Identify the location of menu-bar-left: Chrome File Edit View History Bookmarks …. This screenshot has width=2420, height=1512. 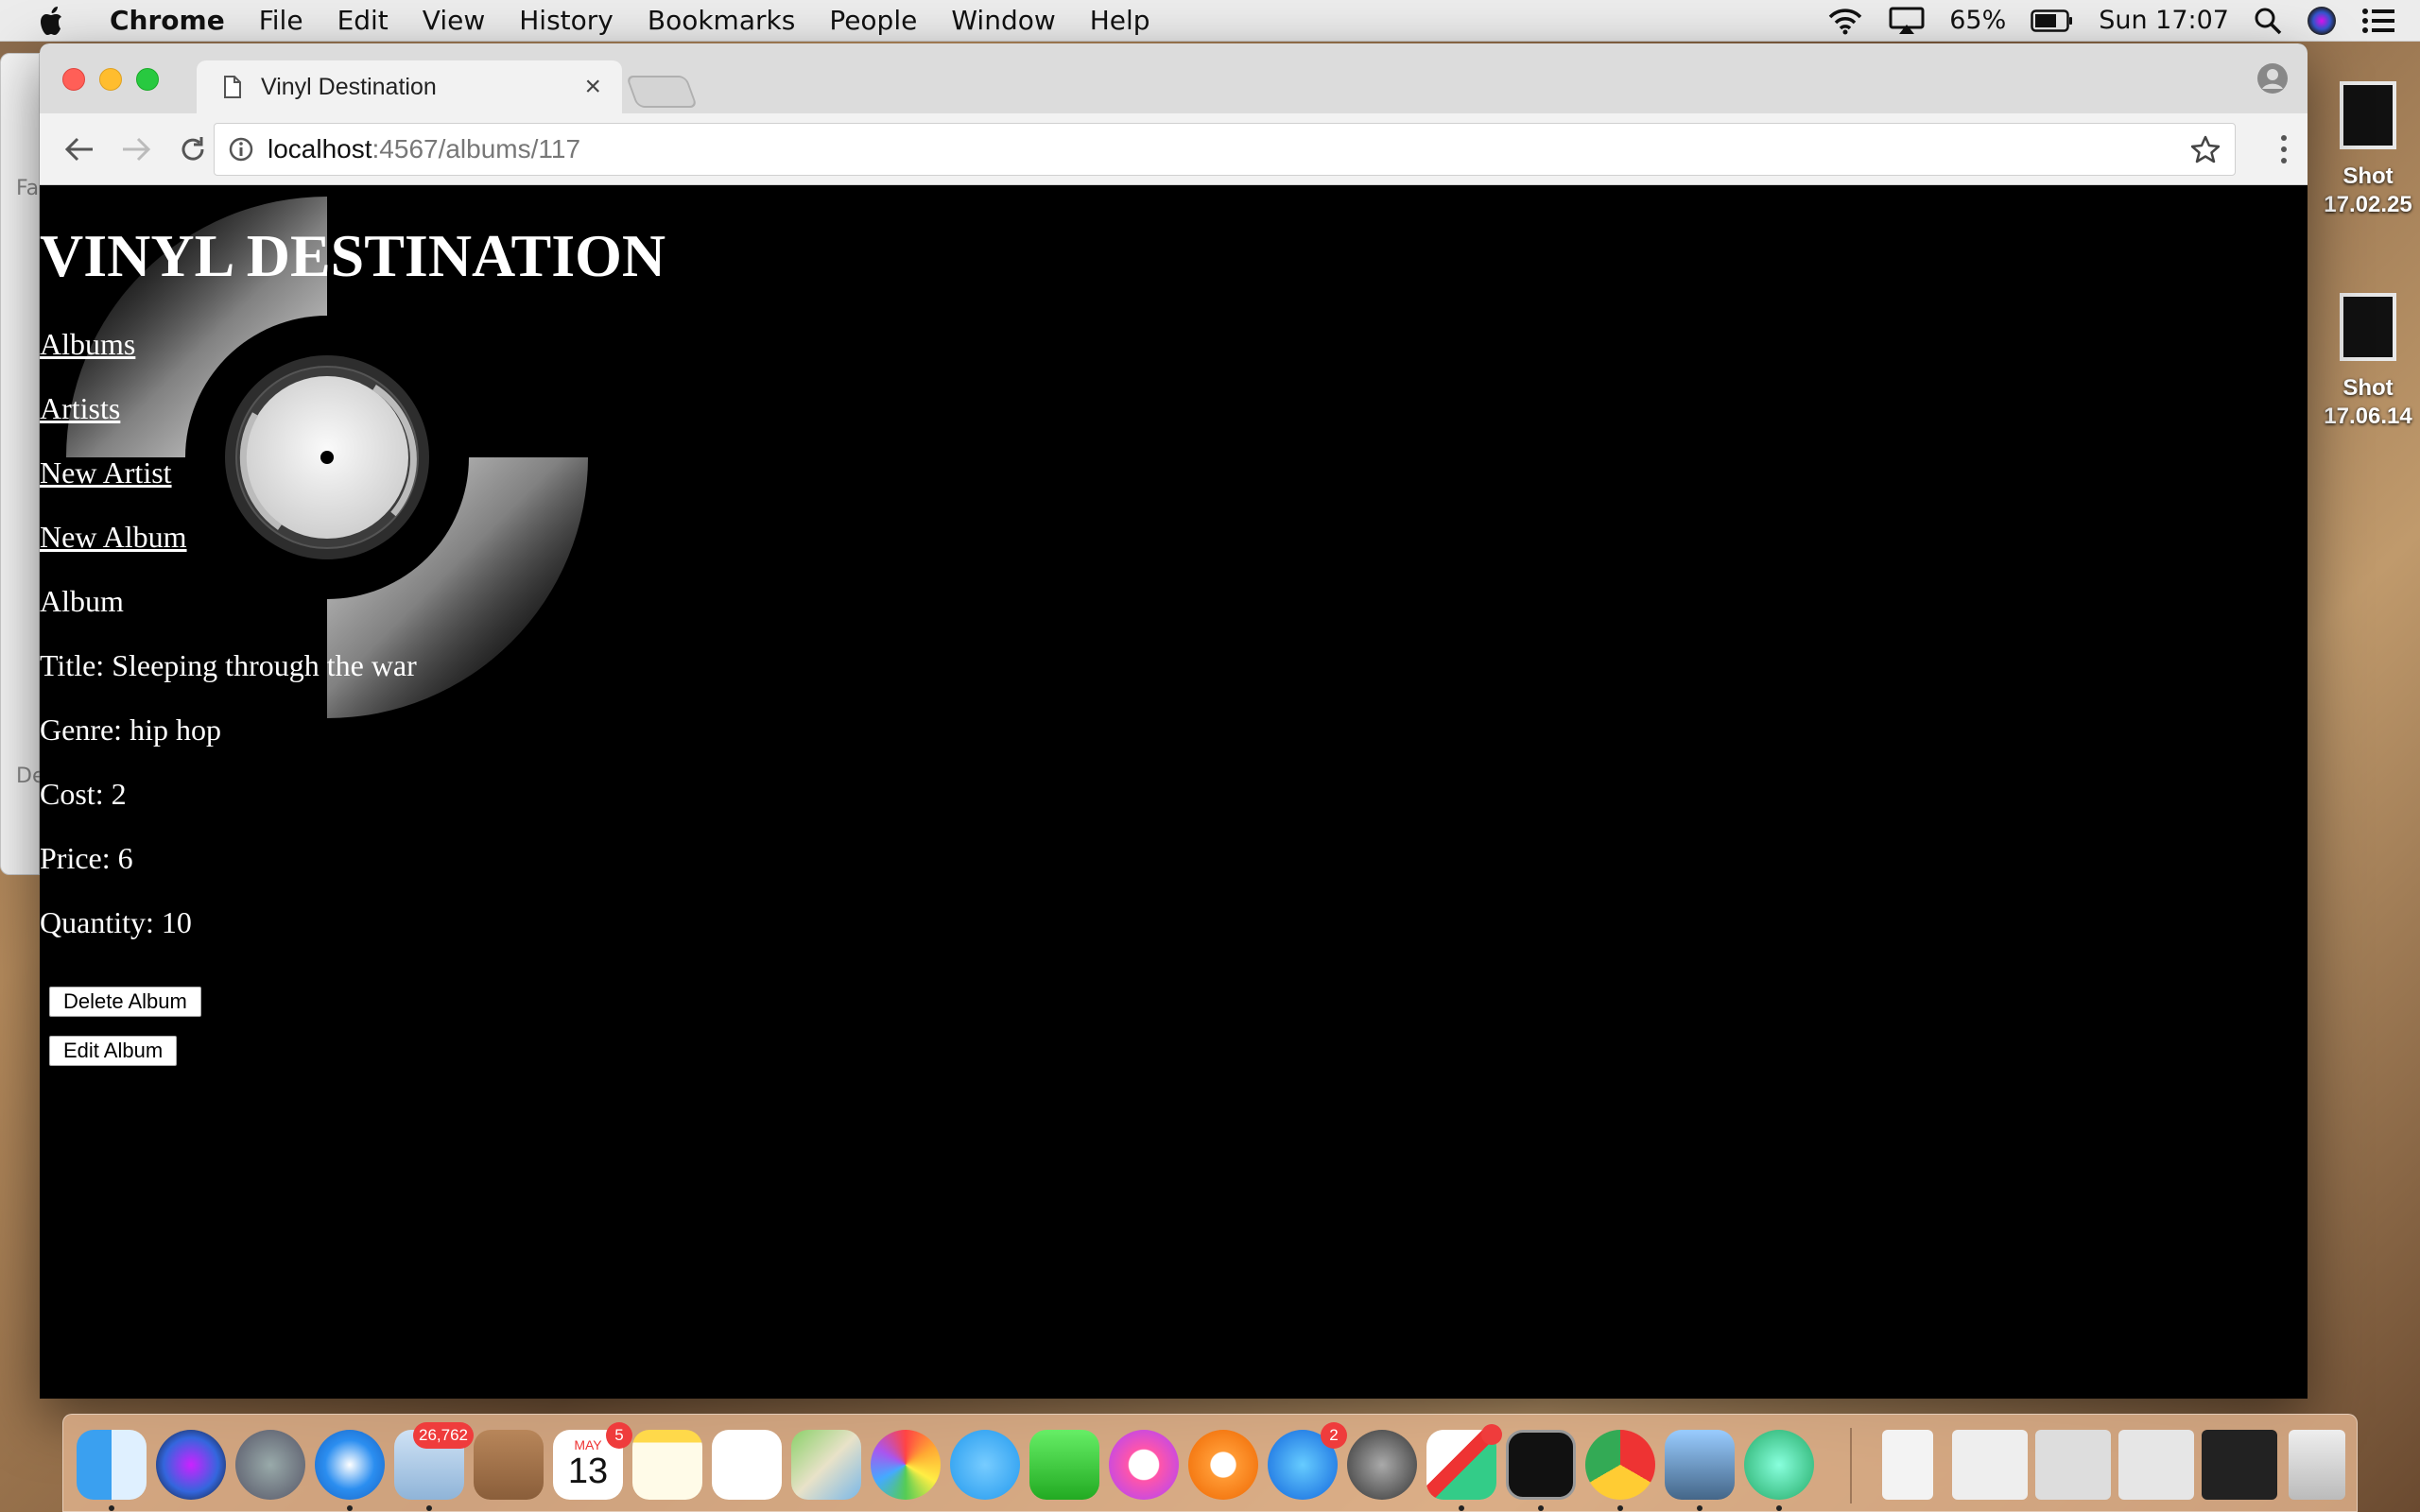
(583, 20).